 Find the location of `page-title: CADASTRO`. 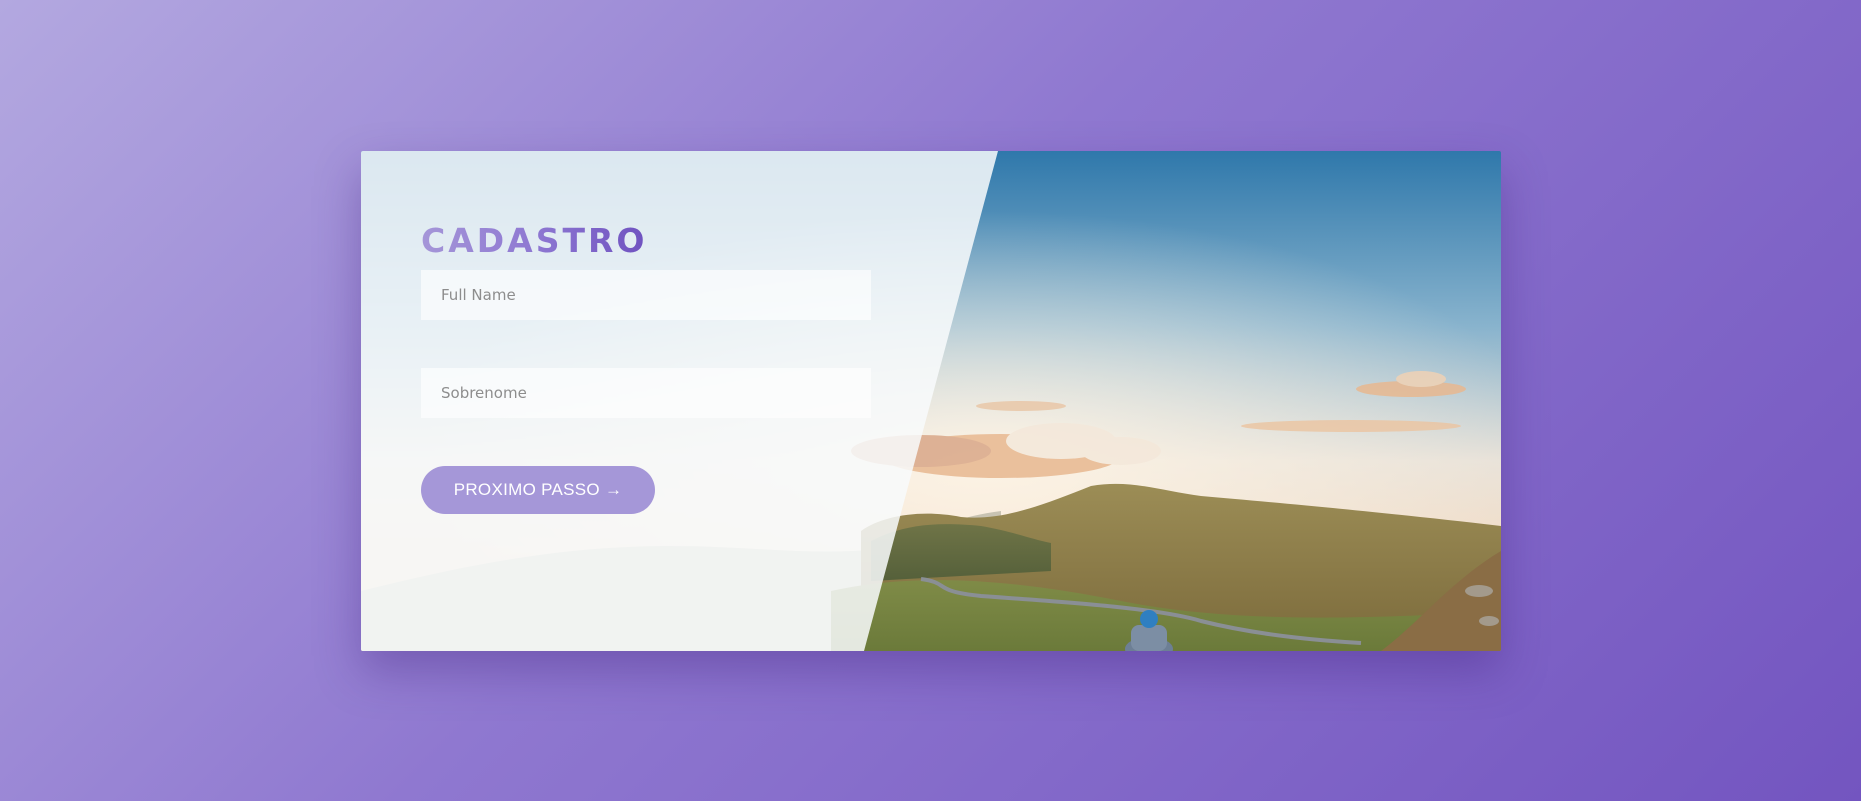

page-title: CADASTRO is located at coordinates (534, 240).